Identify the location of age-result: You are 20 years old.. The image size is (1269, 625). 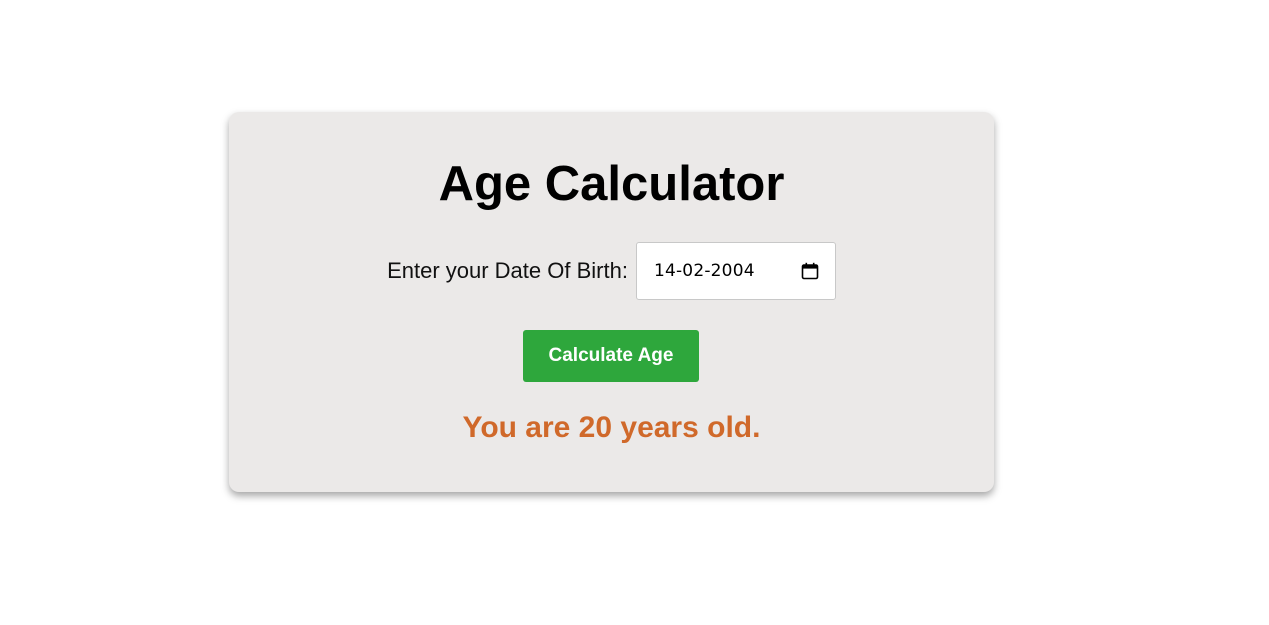
(611, 427).